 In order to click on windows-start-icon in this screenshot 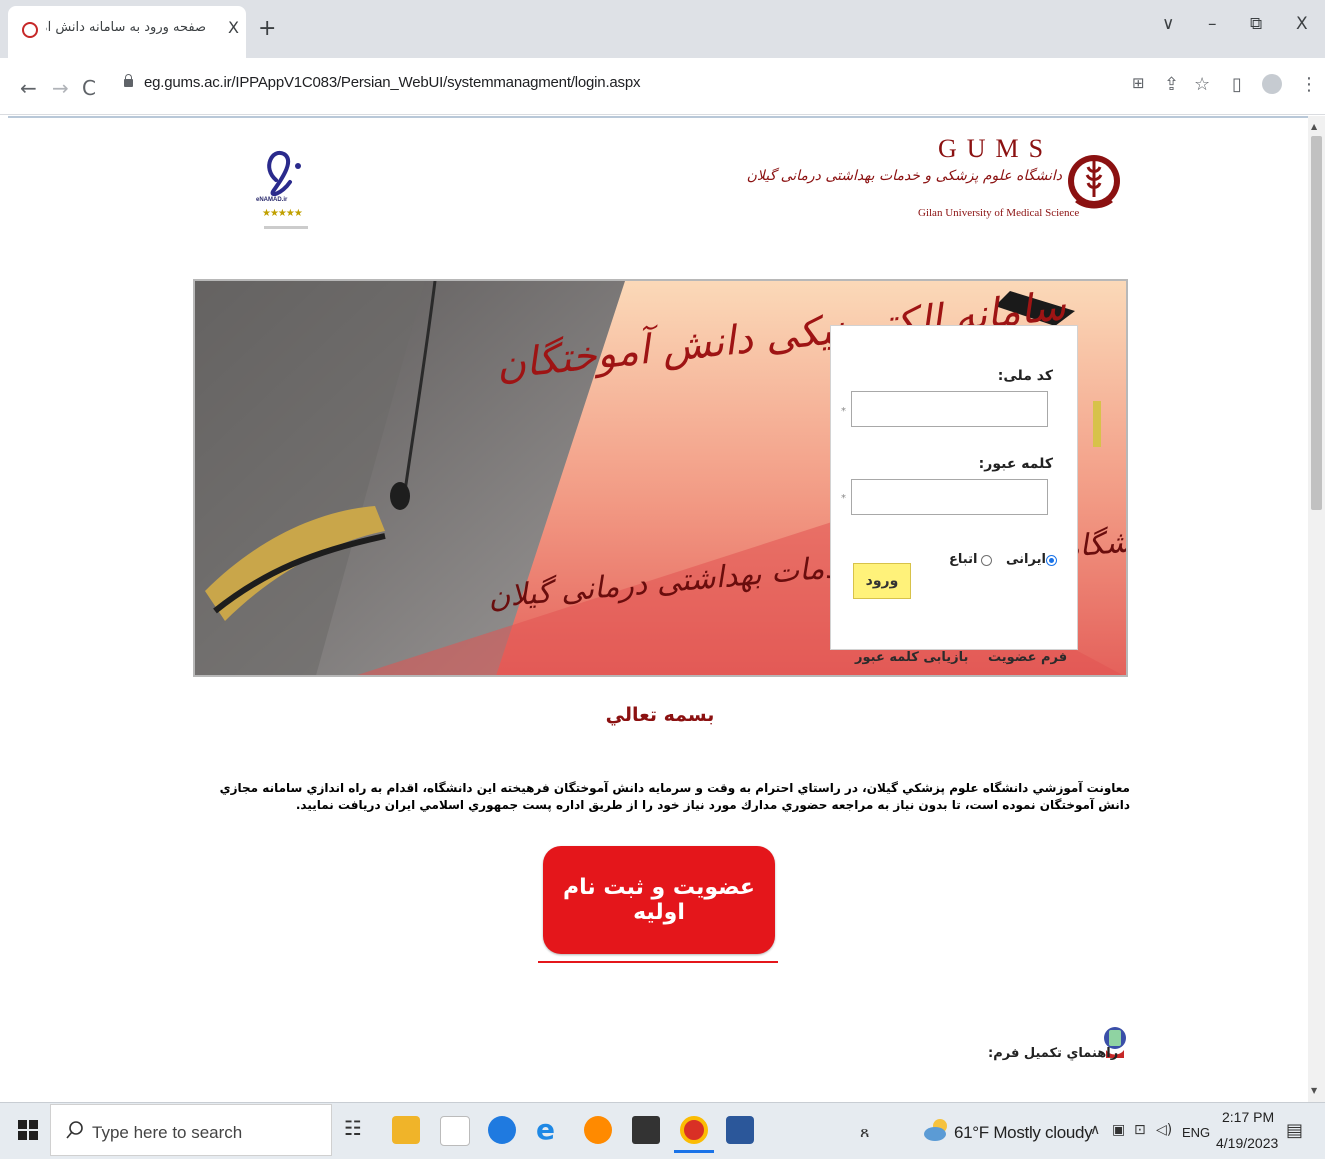, I will do `click(28, 1130)`.